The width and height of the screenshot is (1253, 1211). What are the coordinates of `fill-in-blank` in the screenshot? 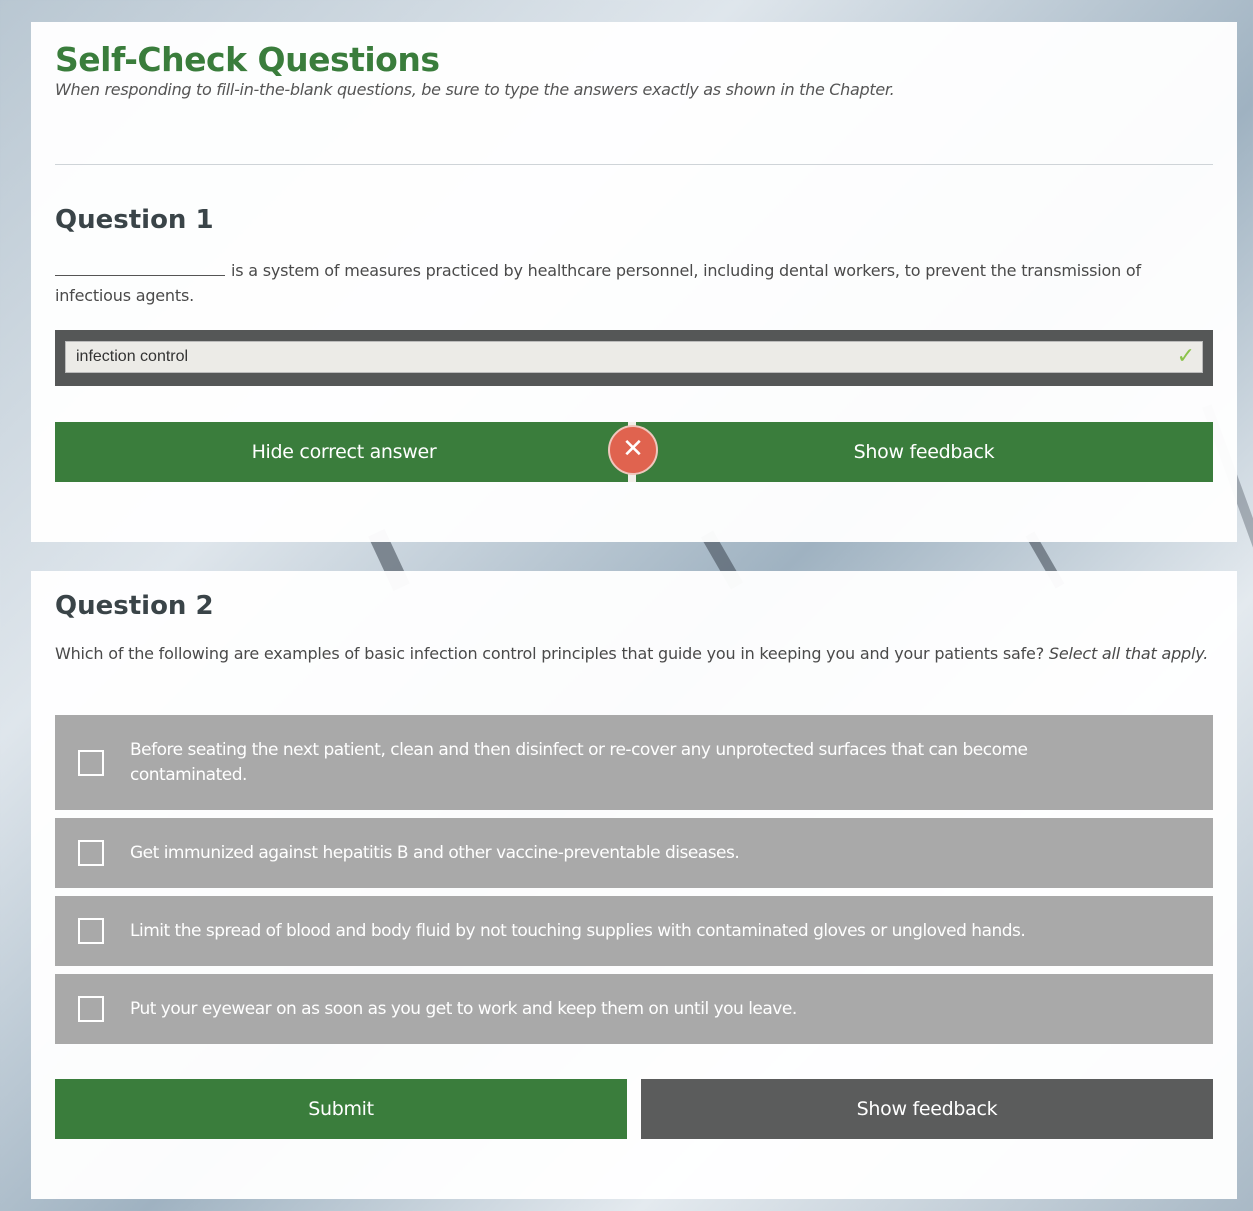 It's located at (140, 268).